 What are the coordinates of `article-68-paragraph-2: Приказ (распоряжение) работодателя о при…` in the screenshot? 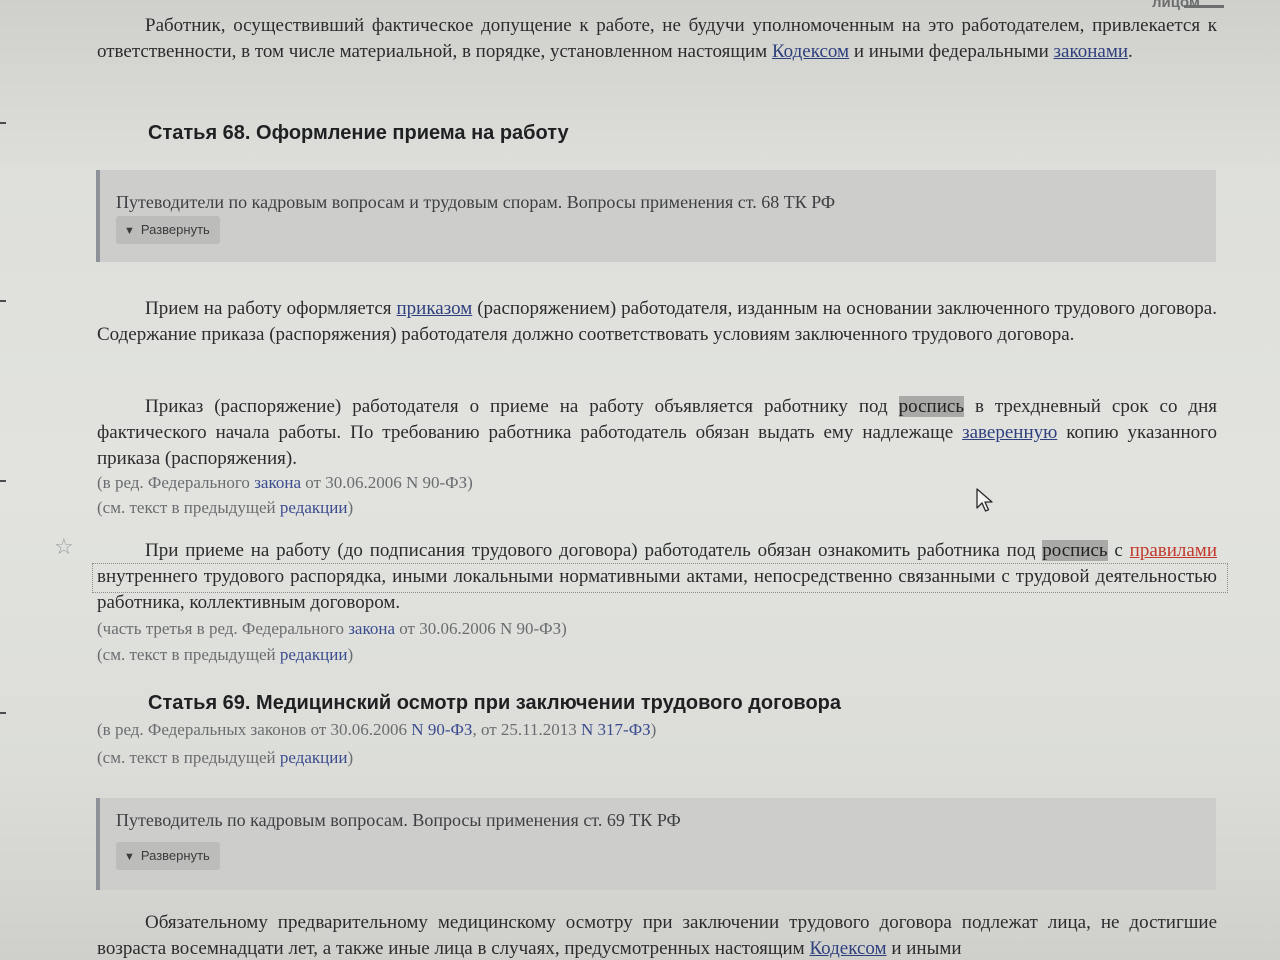 It's located at (657, 433).